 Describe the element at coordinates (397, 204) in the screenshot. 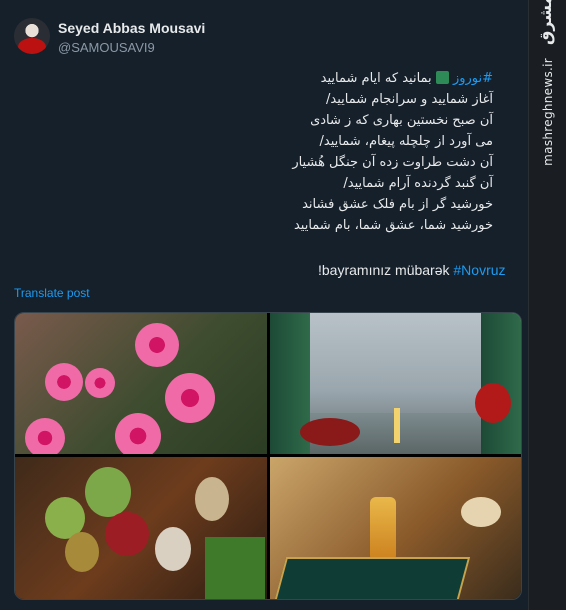

I see `poem-line-7: خورشید گر از بام فلک عشق فشاند` at that location.